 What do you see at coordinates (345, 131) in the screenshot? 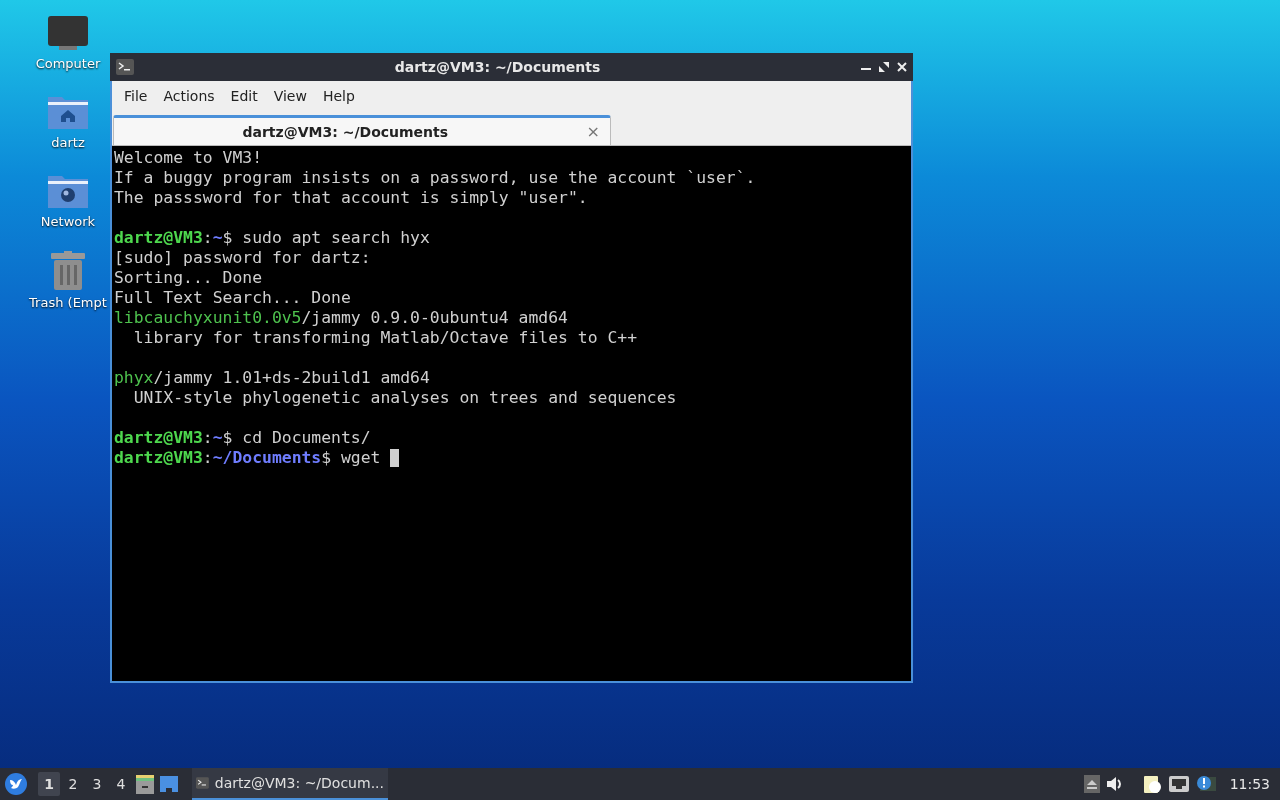
I see `tab-label: dartz@VM3: ~/Documents` at bounding box center [345, 131].